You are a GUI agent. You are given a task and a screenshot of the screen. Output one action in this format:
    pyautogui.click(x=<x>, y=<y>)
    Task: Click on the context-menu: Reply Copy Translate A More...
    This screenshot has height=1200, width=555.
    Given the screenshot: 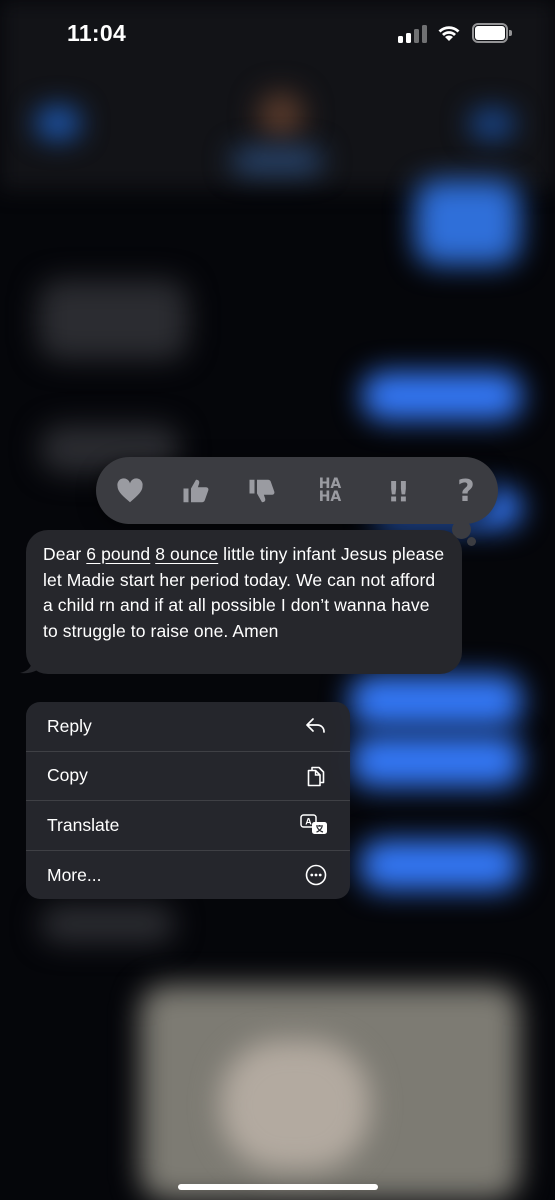 What is the action you would take?
    pyautogui.click(x=188, y=800)
    